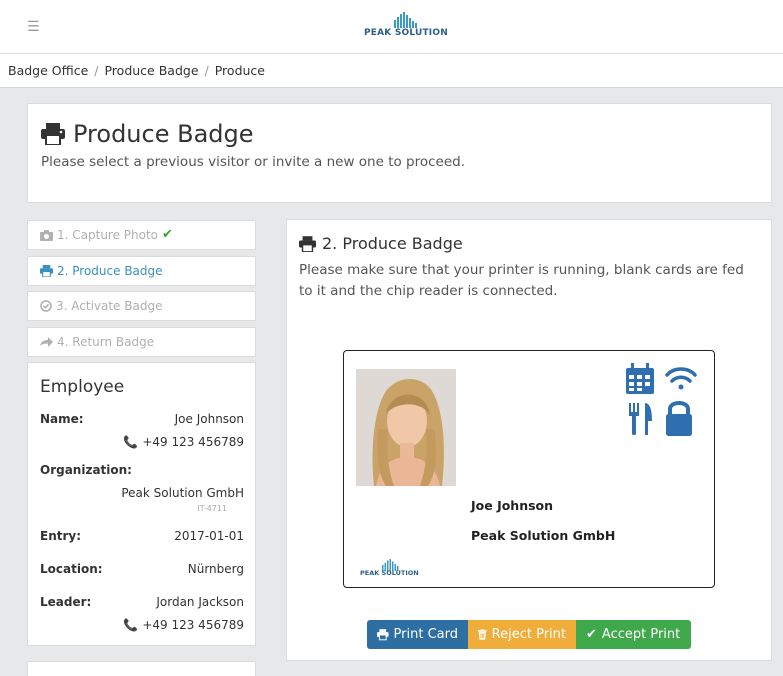 Image resolution: width=783 pixels, height=676 pixels. Describe the element at coordinates (212, 508) in the screenshot. I see `employee-org-id: IT-4711` at that location.